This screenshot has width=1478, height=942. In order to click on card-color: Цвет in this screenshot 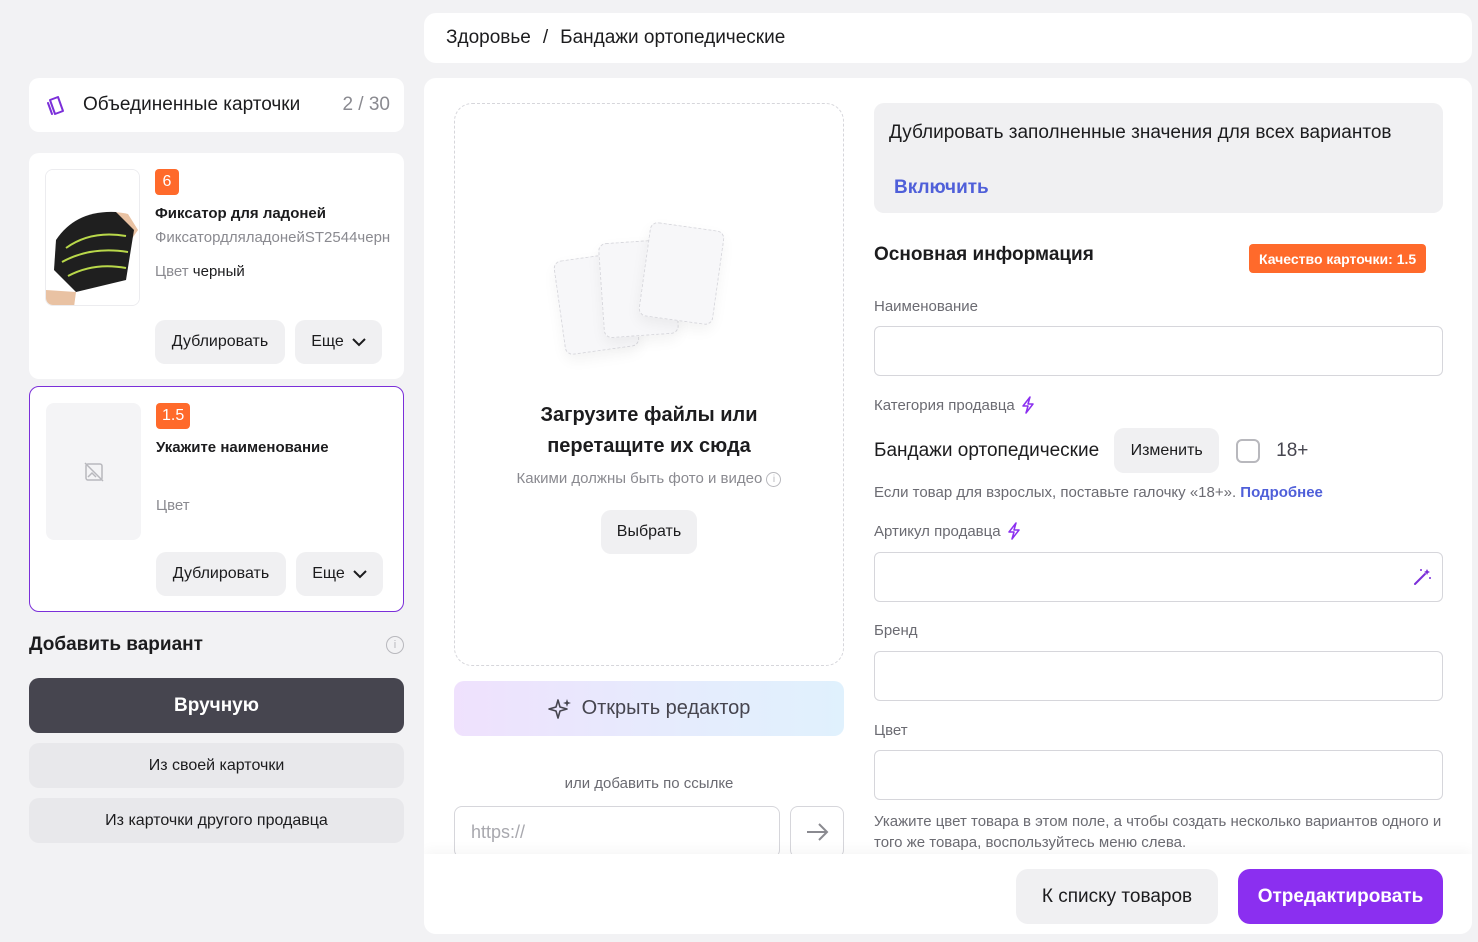, I will do `click(173, 505)`.